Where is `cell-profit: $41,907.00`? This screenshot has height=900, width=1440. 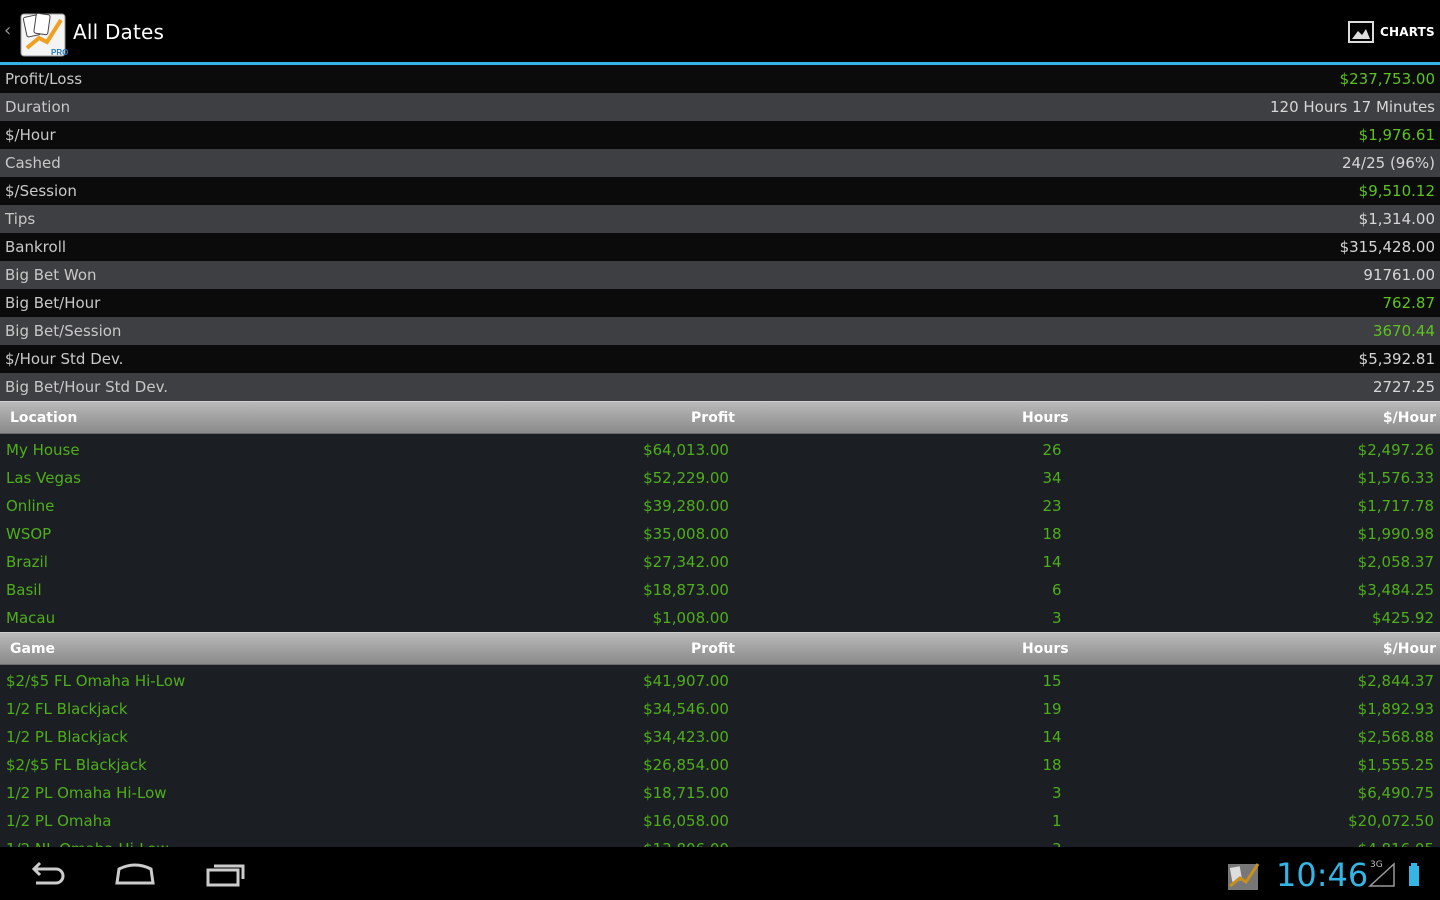 cell-profit: $41,907.00 is located at coordinates (686, 681).